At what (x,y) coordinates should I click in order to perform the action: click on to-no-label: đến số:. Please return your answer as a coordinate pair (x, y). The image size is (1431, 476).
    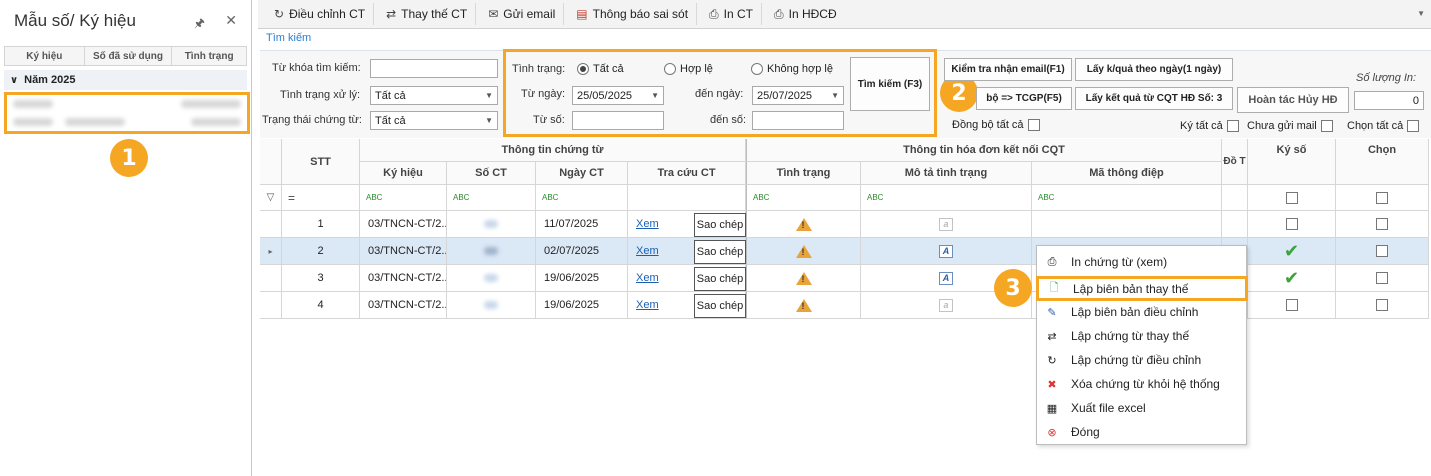
    Looking at the image, I should click on (728, 120).